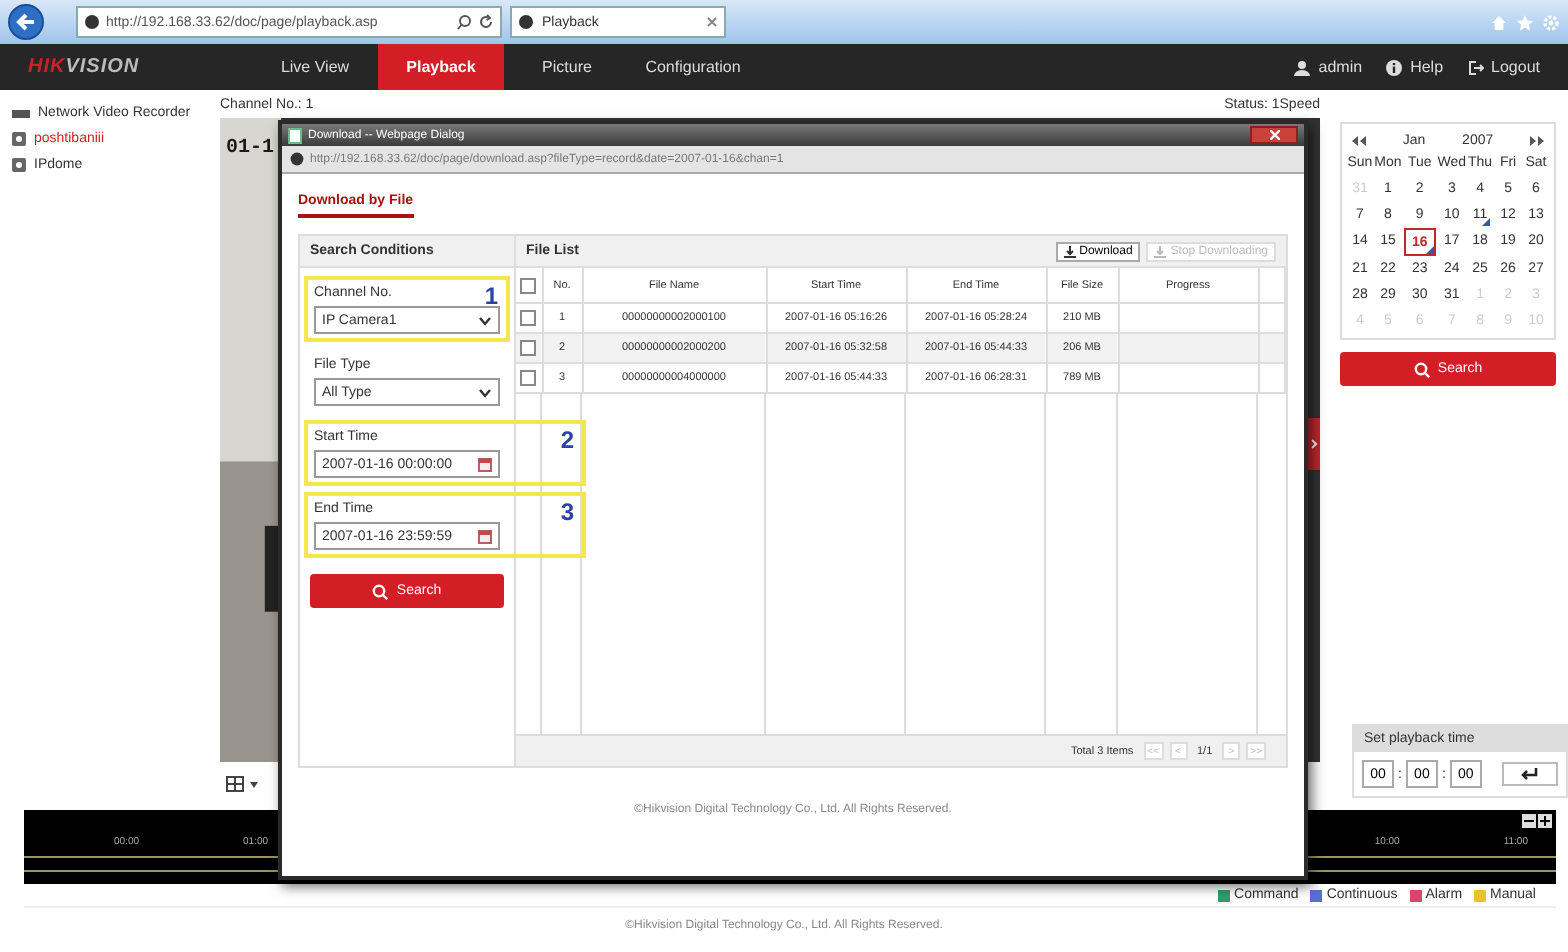 The image size is (1568, 952). Describe the element at coordinates (491, 296) in the screenshot. I see `step-number: 1` at that location.